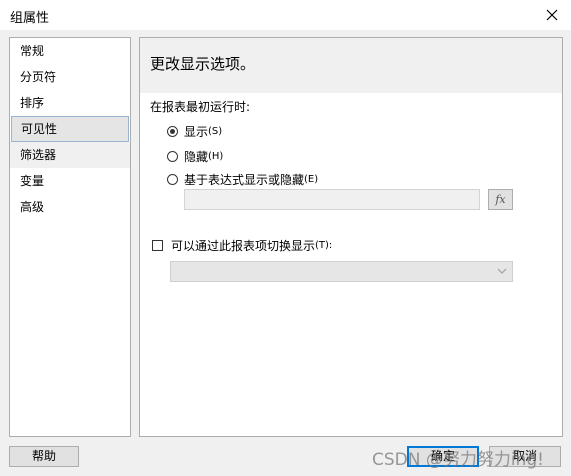  I want to click on sidebar-item-page-breaks: 分页符, so click(70, 77).